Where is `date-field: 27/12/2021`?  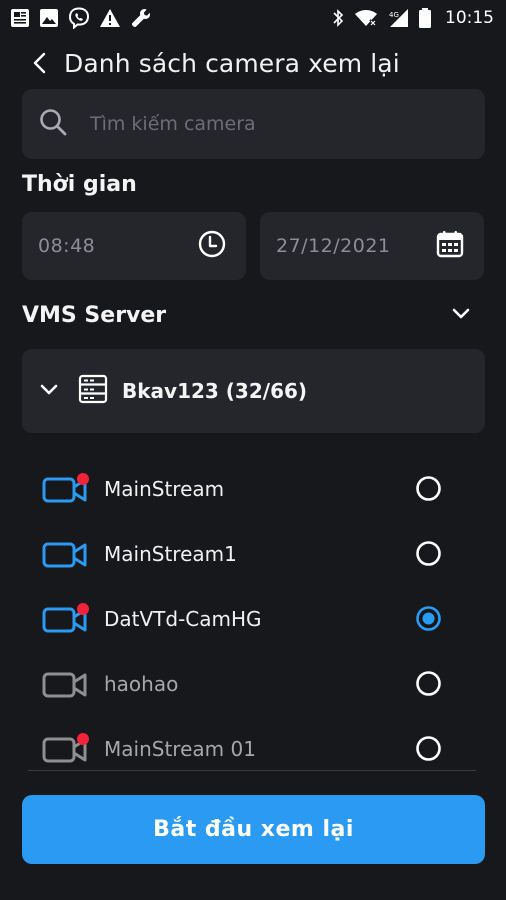
date-field: 27/12/2021 is located at coordinates (372, 246).